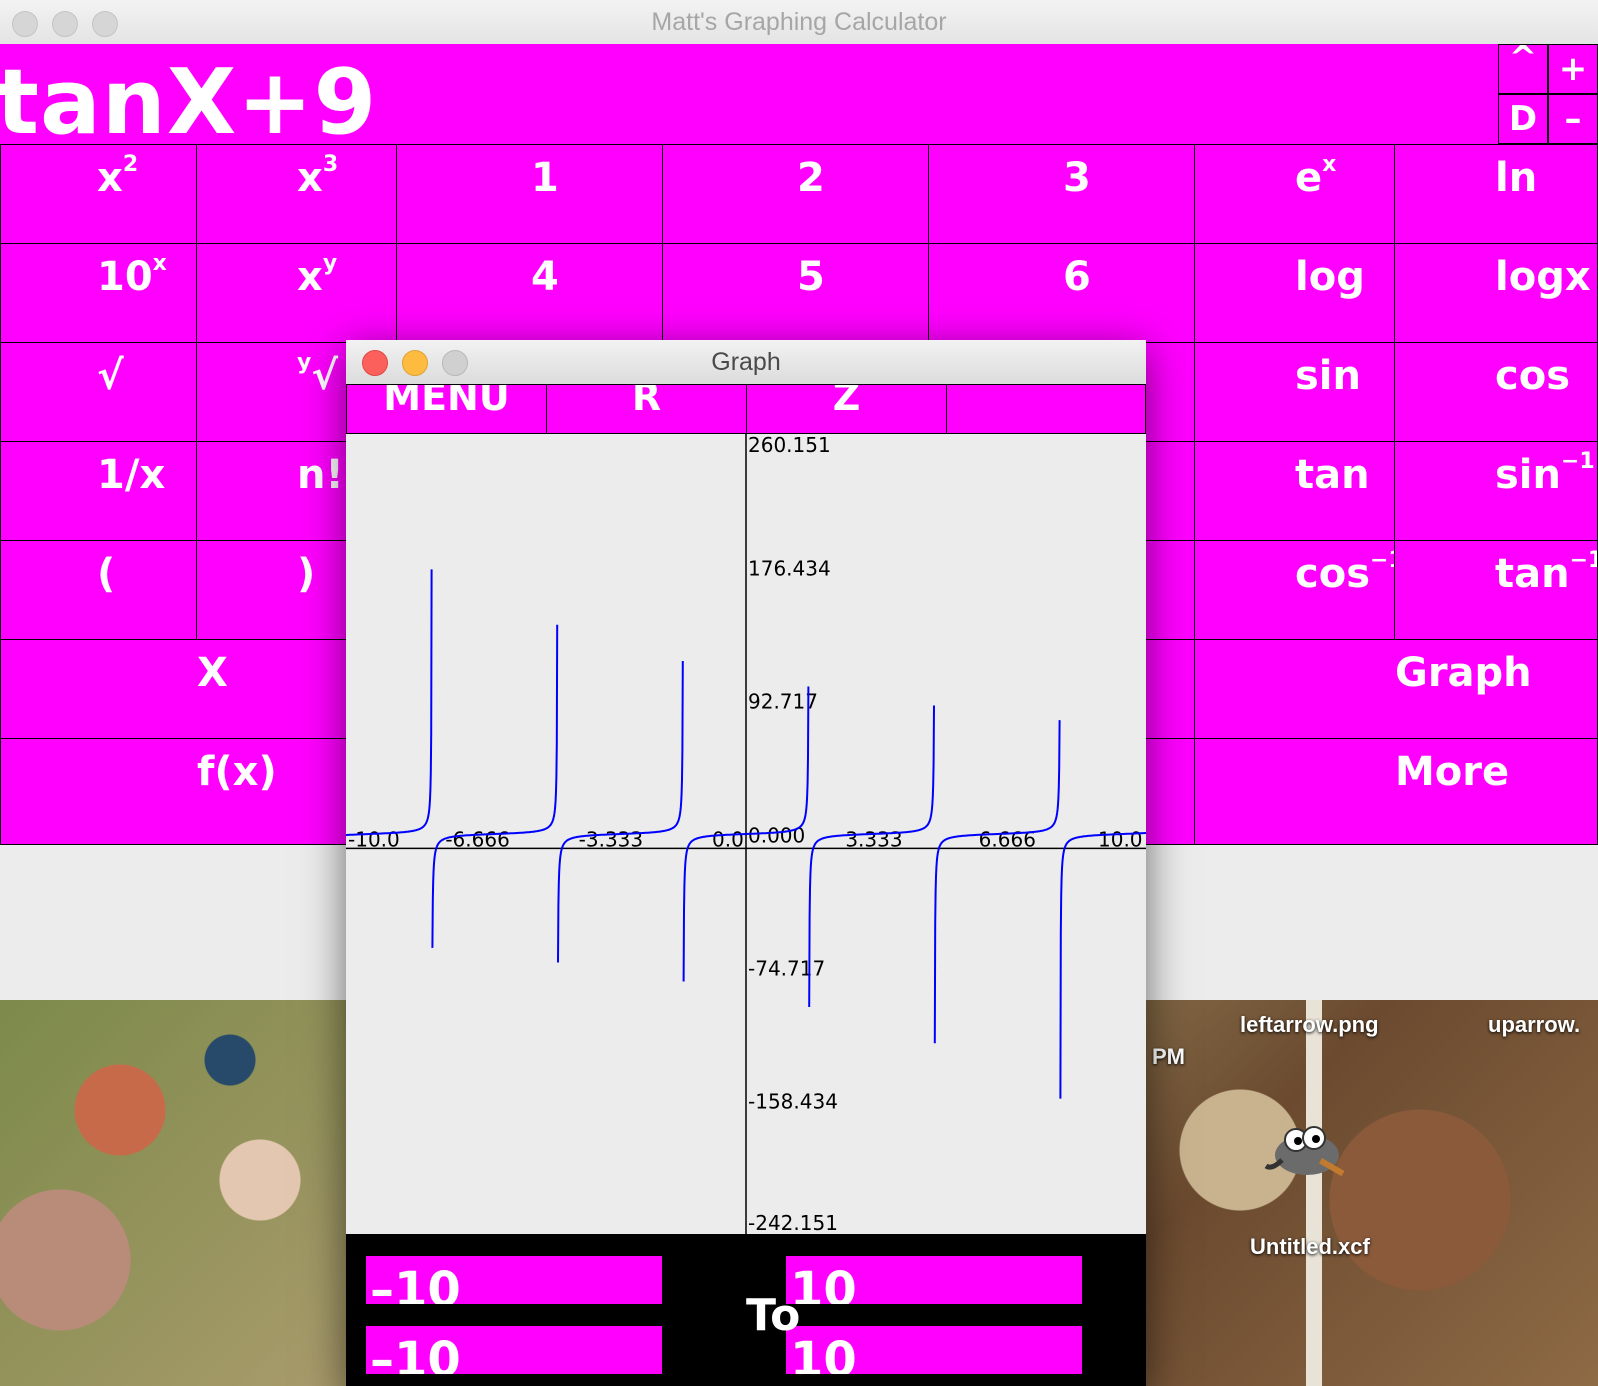 This screenshot has width=1598, height=1386. I want to click on digit-1-button: 1, so click(529, 194).